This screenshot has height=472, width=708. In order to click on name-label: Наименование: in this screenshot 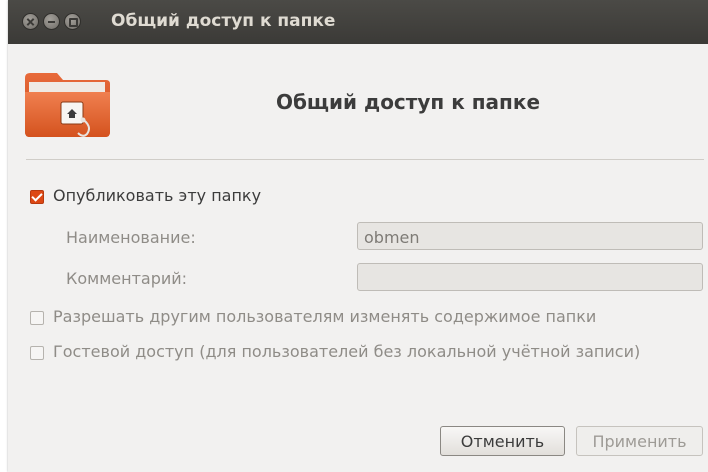, I will do `click(131, 237)`.